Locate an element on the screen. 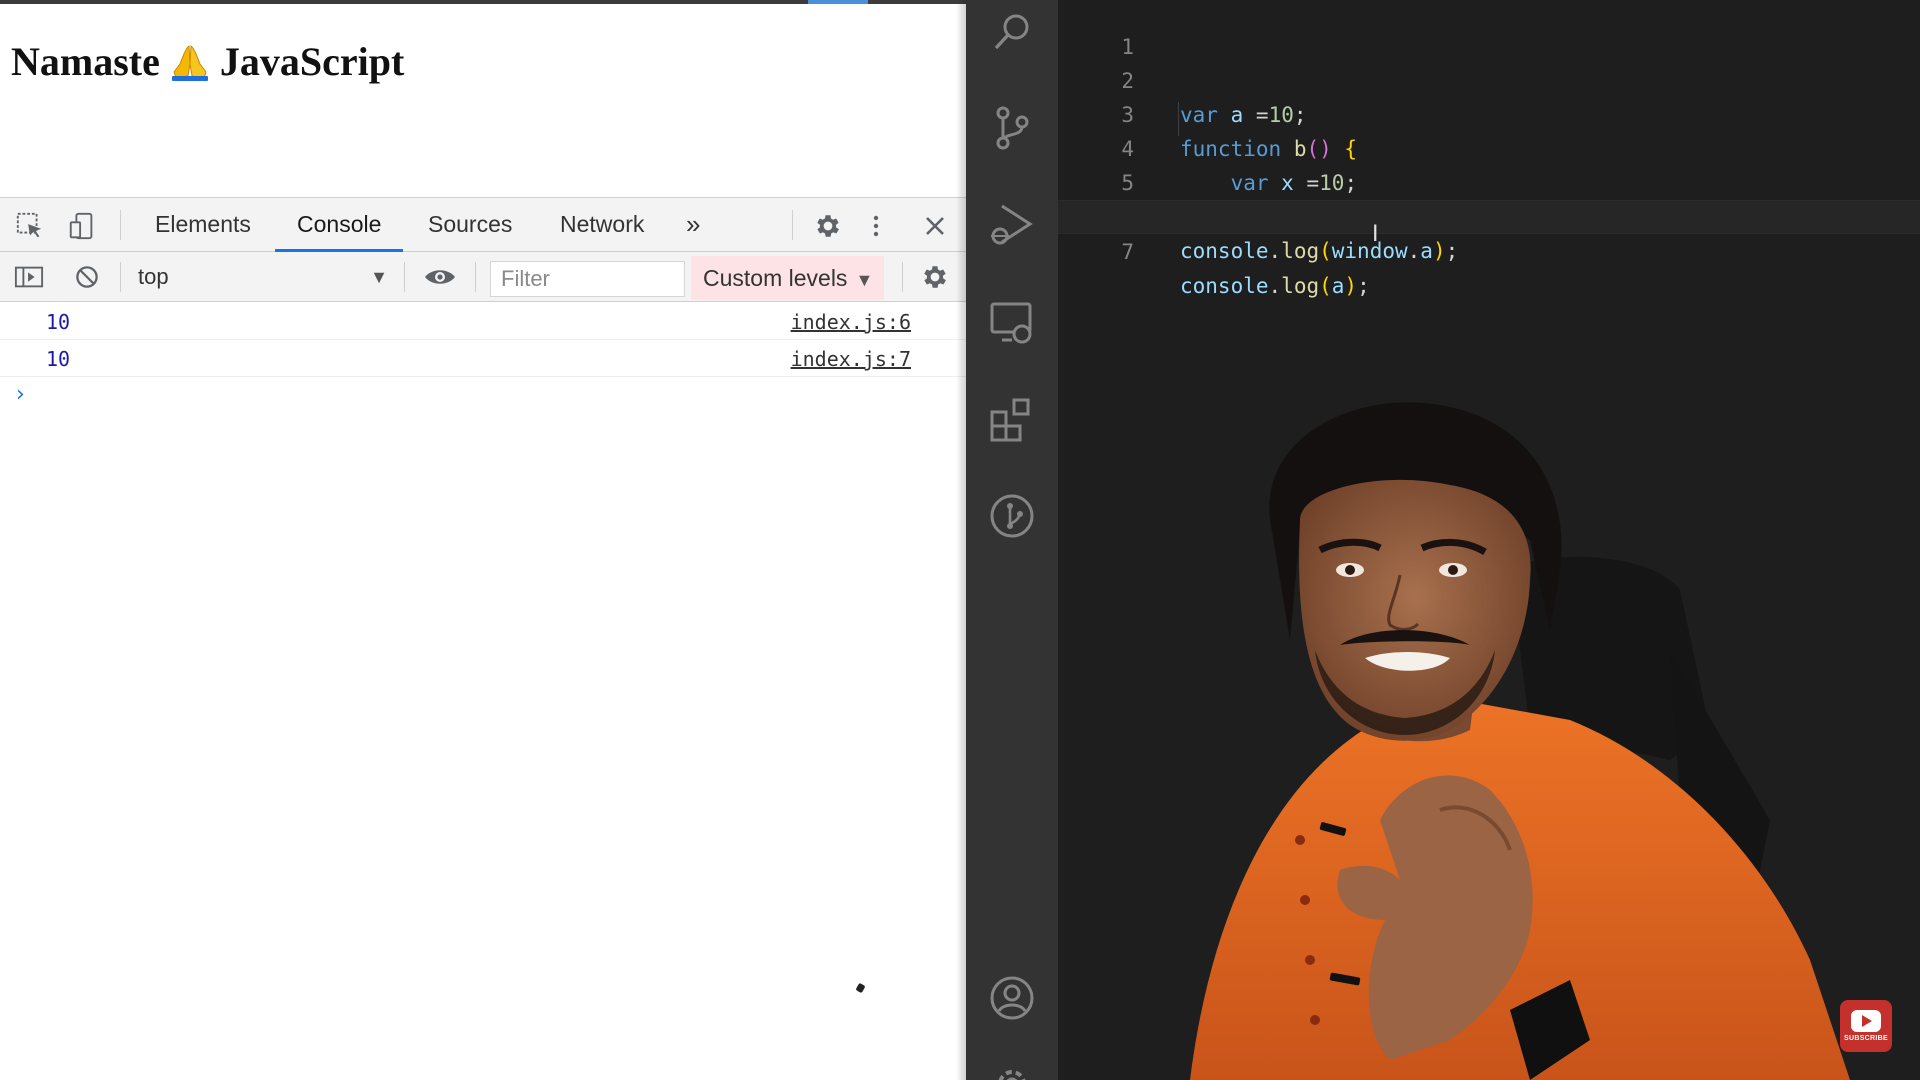 Image resolution: width=1920 pixels, height=1080 pixels. text-cursor-icon: I is located at coordinates (1375, 234).